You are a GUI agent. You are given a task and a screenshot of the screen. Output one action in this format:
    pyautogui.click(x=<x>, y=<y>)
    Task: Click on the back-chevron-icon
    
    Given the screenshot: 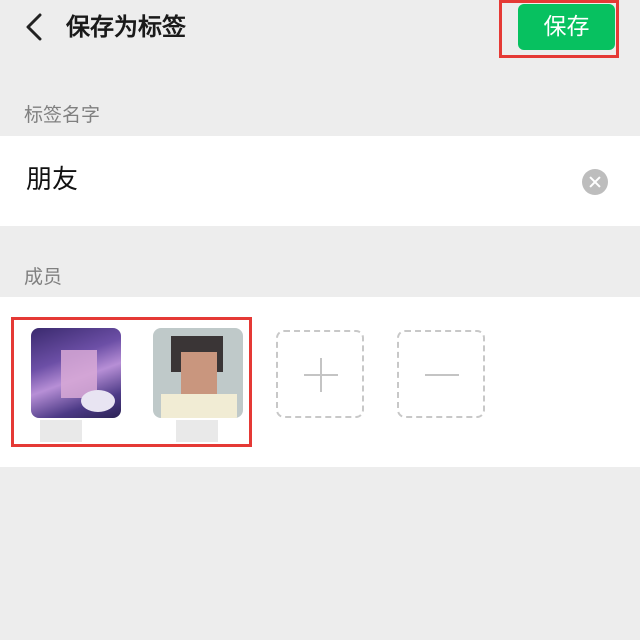 What is the action you would take?
    pyautogui.click(x=34, y=27)
    